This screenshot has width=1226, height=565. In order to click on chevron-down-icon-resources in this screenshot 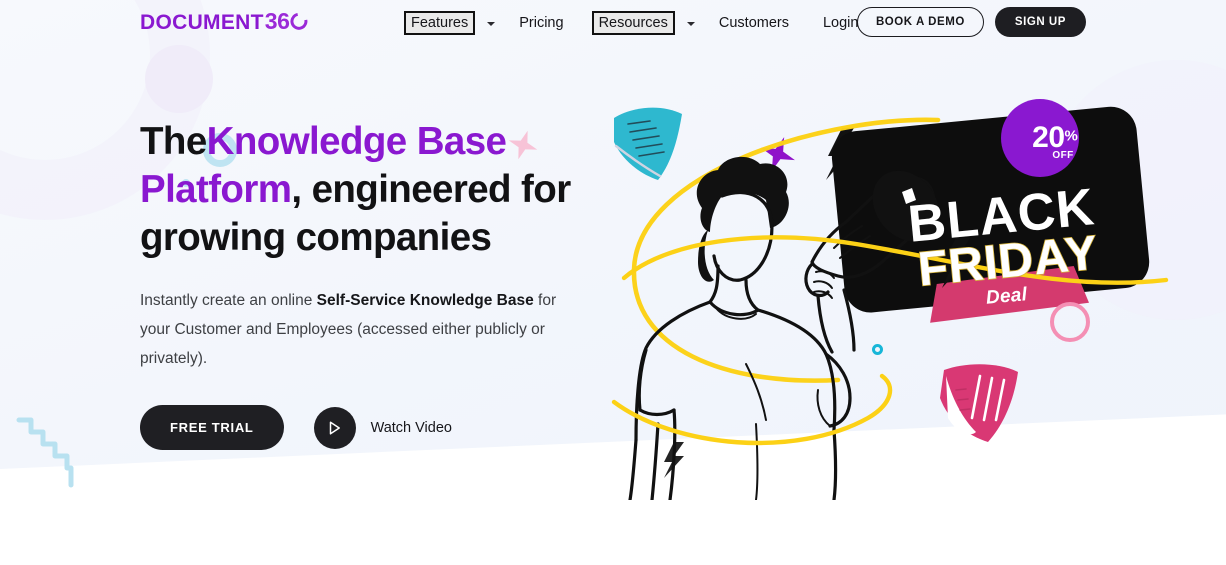, I will do `click(690, 24)`.